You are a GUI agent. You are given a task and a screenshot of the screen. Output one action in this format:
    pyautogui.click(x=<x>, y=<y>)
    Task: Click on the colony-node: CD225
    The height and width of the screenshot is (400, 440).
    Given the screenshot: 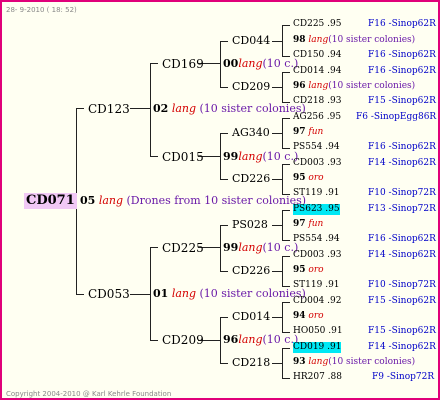 What is the action you would take?
    pyautogui.click(x=183, y=248)
    